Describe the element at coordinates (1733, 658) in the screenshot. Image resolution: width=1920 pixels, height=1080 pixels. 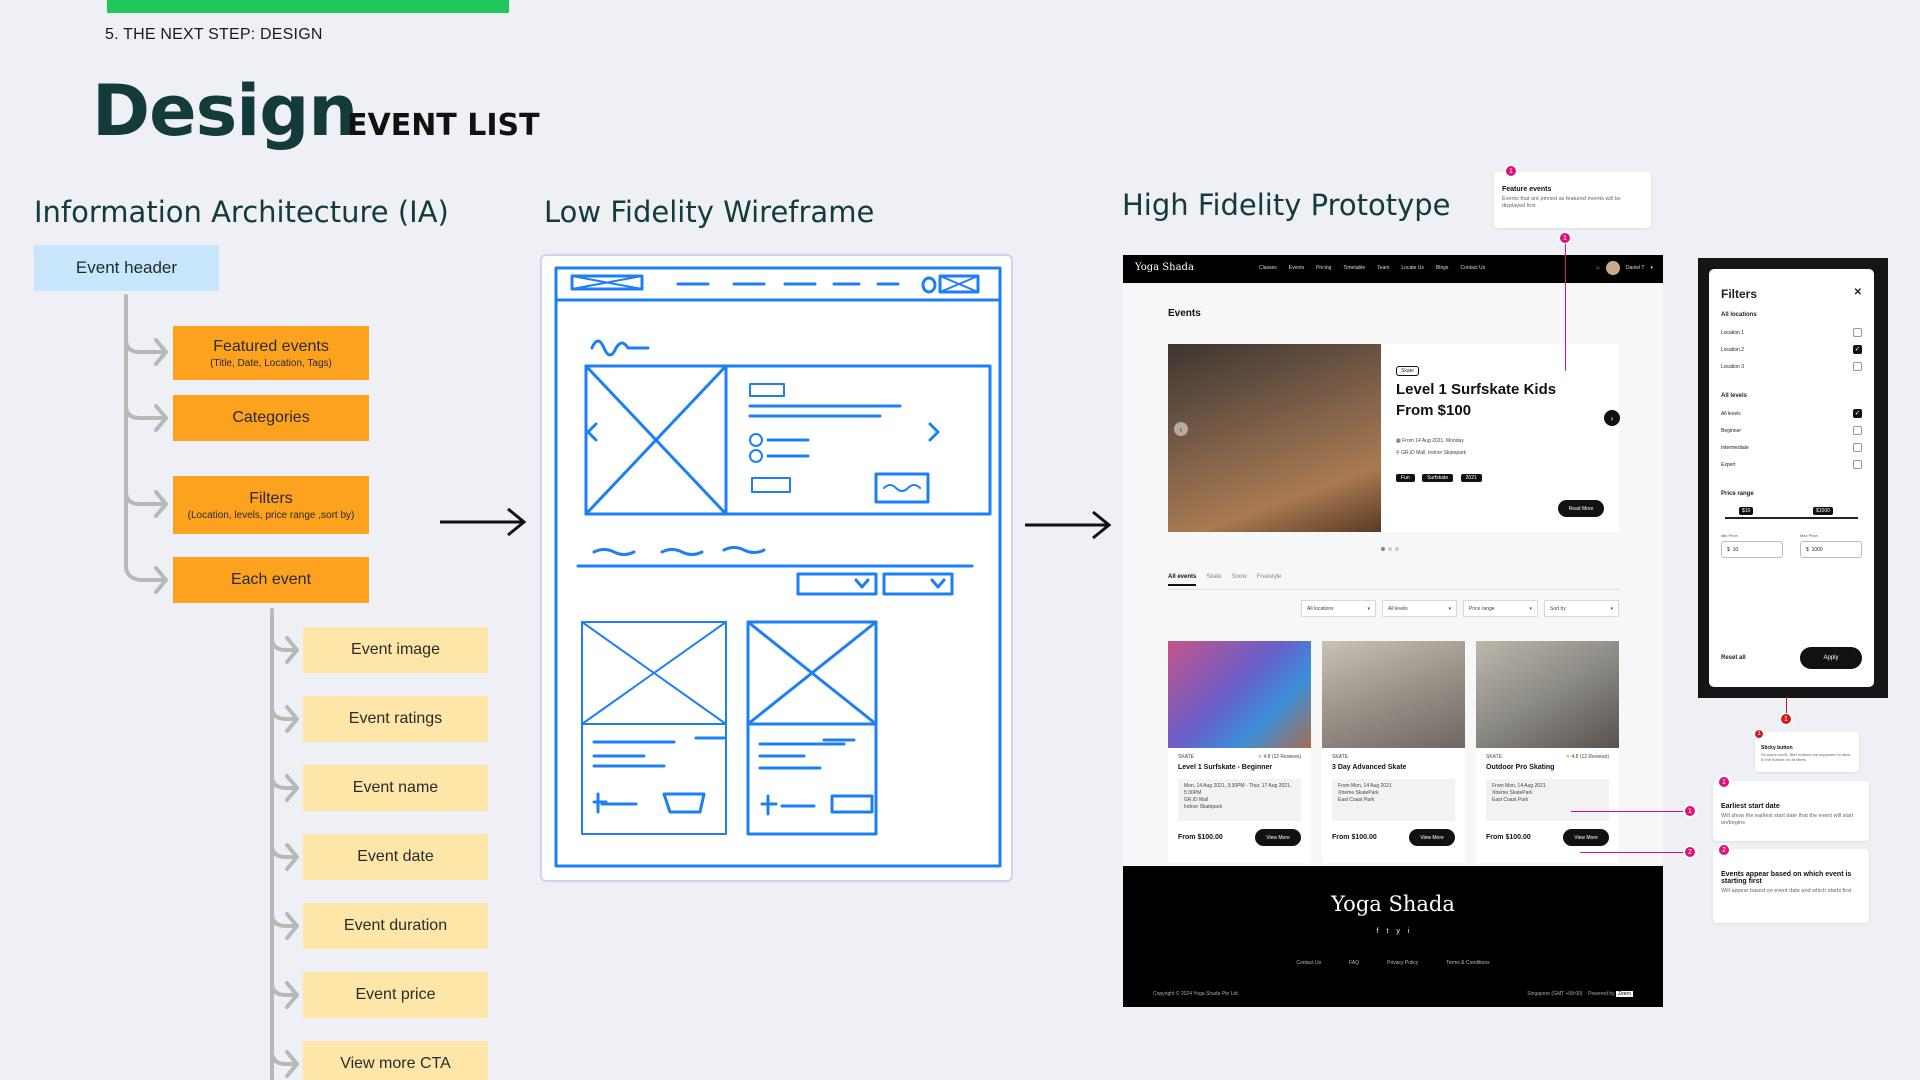
I see `reset-all-button: Reset all` at that location.